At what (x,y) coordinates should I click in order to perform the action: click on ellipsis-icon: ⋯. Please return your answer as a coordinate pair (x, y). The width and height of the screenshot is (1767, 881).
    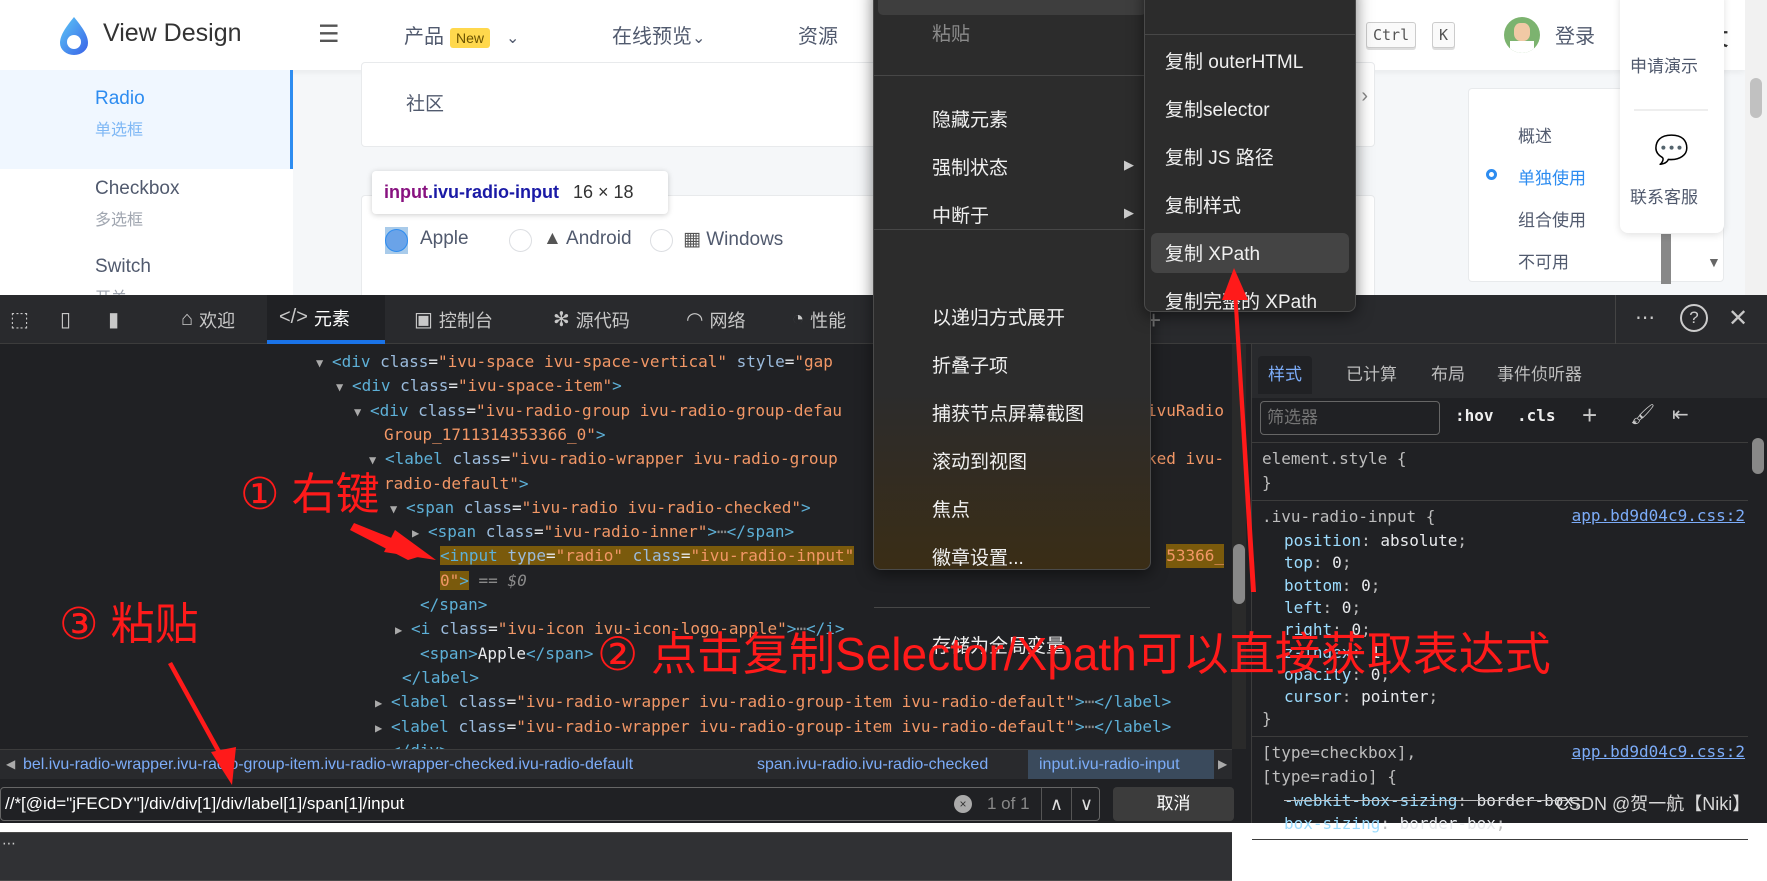
    Looking at the image, I should click on (9, 843).